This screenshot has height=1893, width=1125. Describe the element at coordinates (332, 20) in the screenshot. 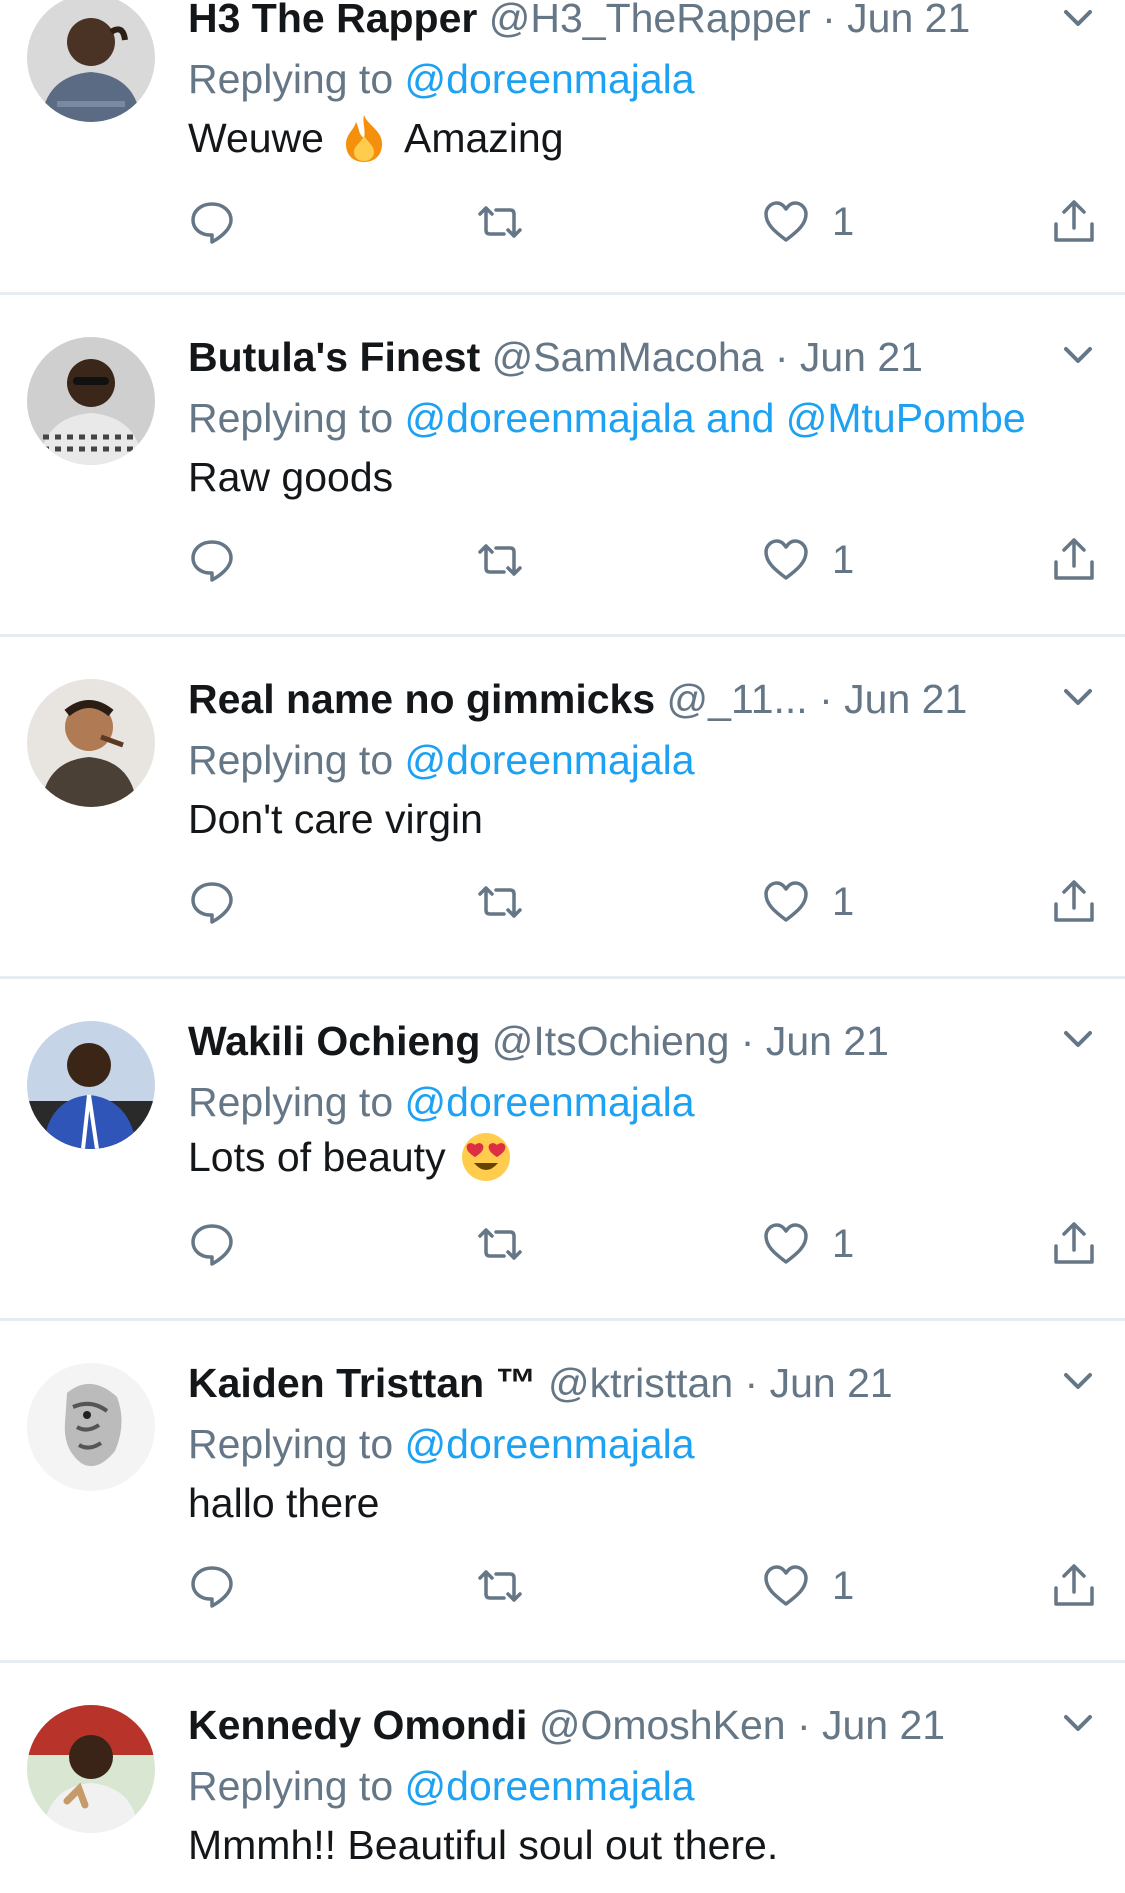

I see `author-name: H3 The Rapper` at that location.